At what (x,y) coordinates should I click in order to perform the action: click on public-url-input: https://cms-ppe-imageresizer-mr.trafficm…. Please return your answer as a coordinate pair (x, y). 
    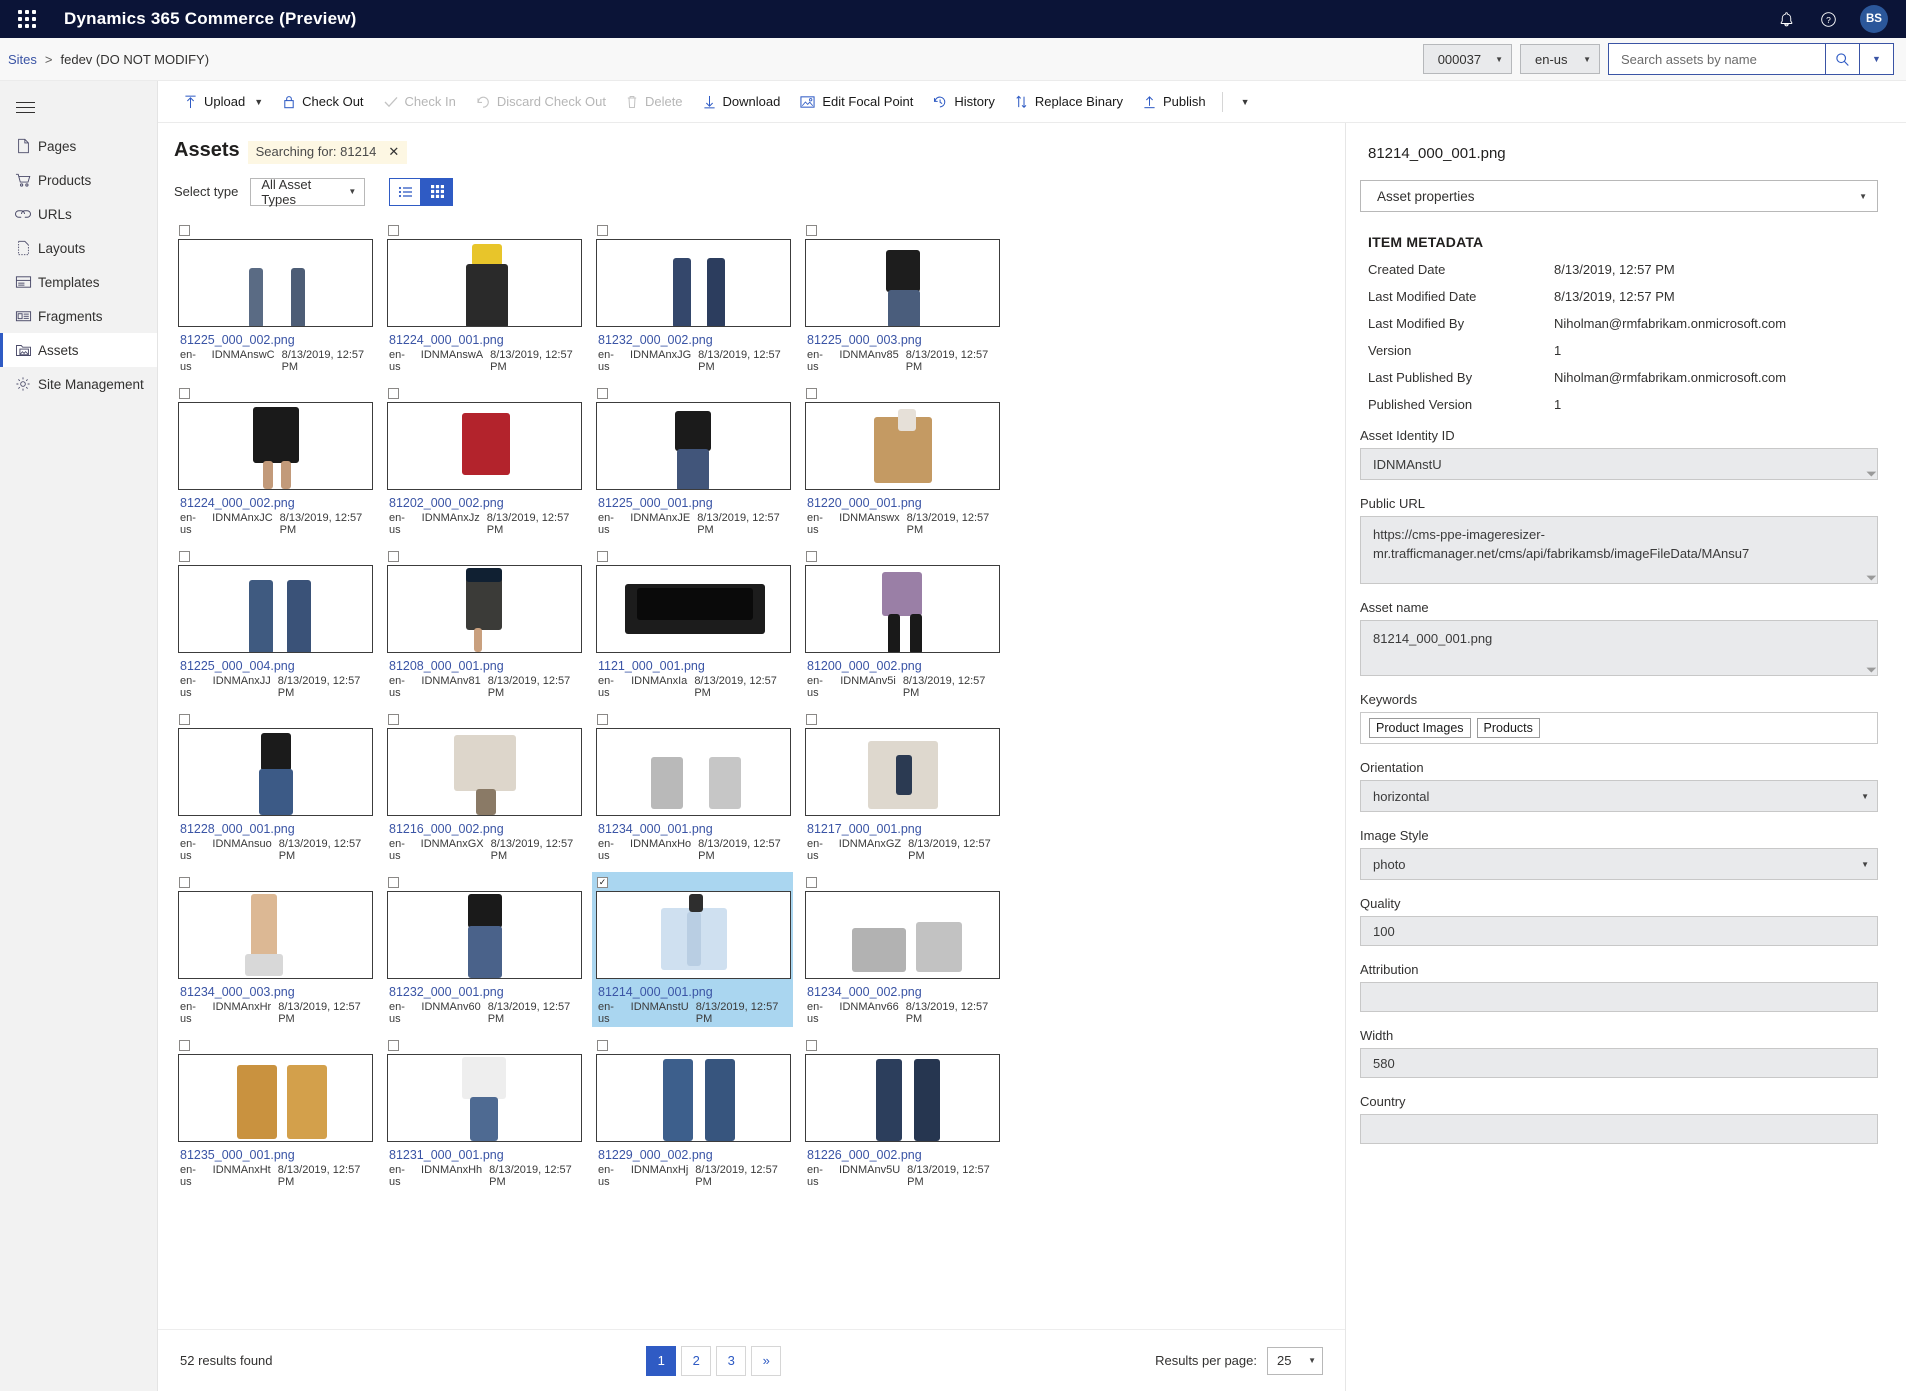
    Looking at the image, I should click on (1619, 550).